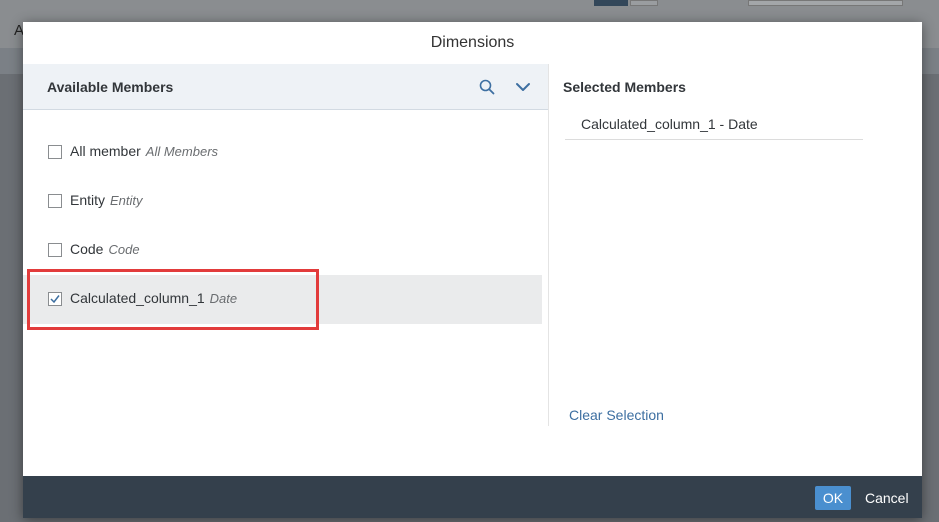 This screenshot has width=939, height=522. What do you see at coordinates (833, 498) in the screenshot?
I see `ok-button: OK` at bounding box center [833, 498].